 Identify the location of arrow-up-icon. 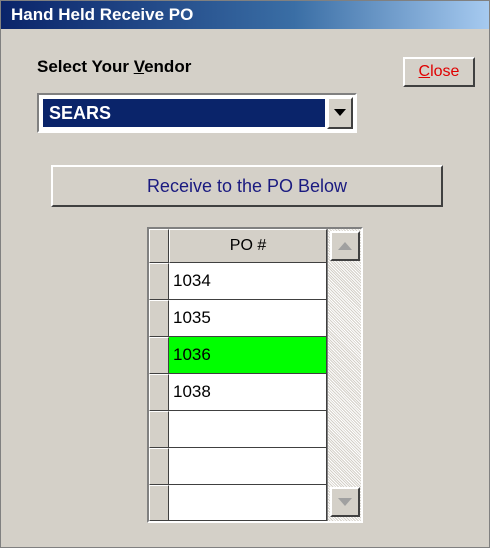
(345, 246).